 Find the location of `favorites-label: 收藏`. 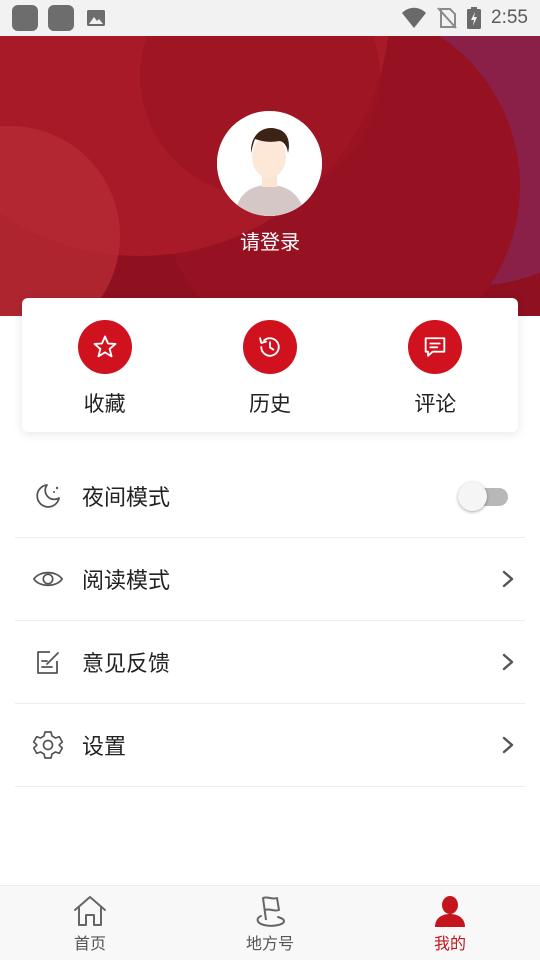

favorites-label: 收藏 is located at coordinates (104, 404).